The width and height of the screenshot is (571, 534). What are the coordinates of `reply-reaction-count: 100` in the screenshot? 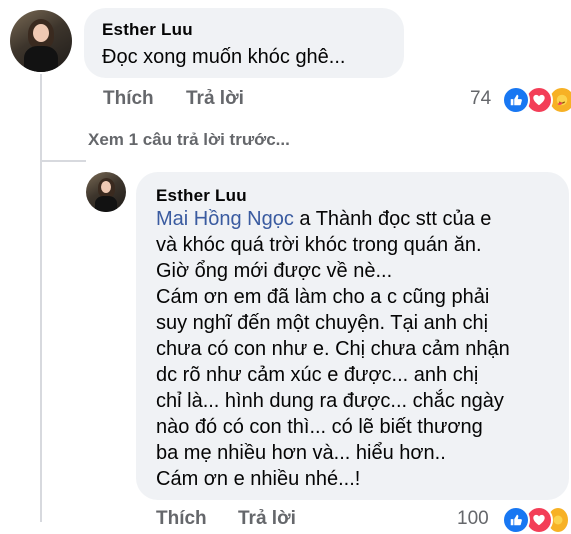 It's located at (473, 519).